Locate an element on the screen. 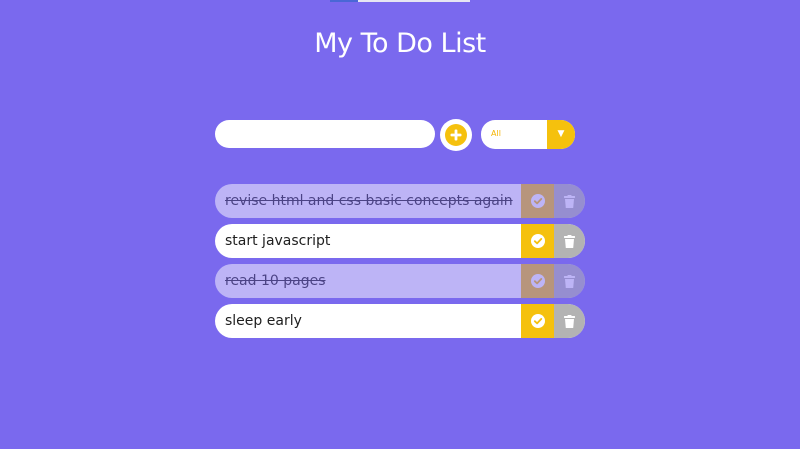 This screenshot has height=449, width=800. filter-dropdown-toggle: ▼ is located at coordinates (561, 134).